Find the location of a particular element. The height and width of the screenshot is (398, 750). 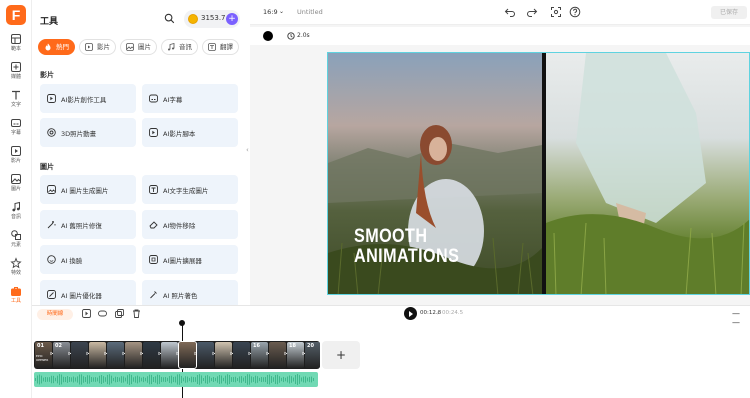

canvas-title-line2: ANIMATIONS is located at coordinates (407, 256).